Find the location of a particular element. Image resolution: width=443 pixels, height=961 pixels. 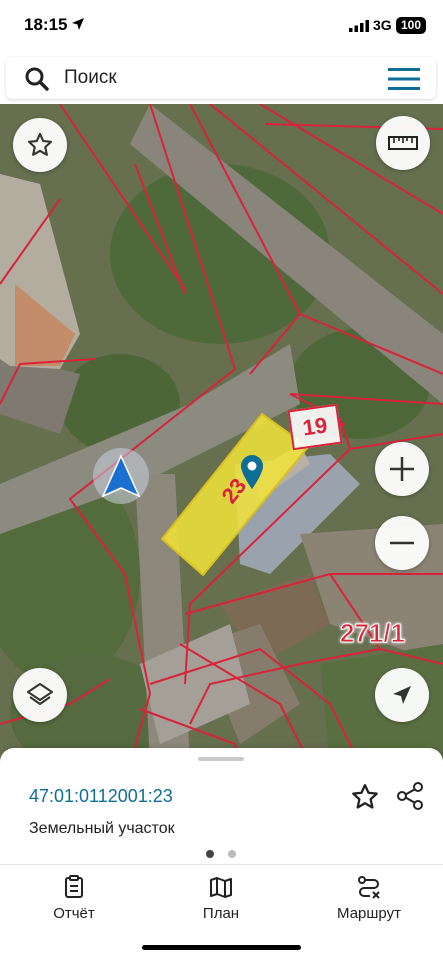

location-services-icon is located at coordinates (78, 24).